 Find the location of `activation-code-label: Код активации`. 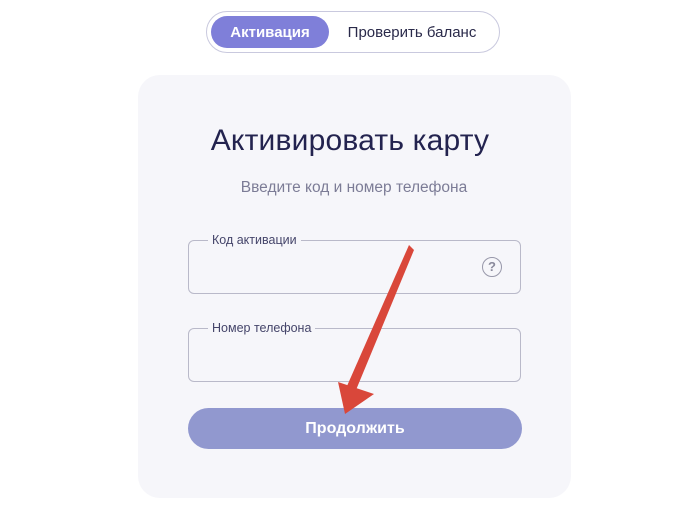

activation-code-label: Код активации is located at coordinates (254, 240).